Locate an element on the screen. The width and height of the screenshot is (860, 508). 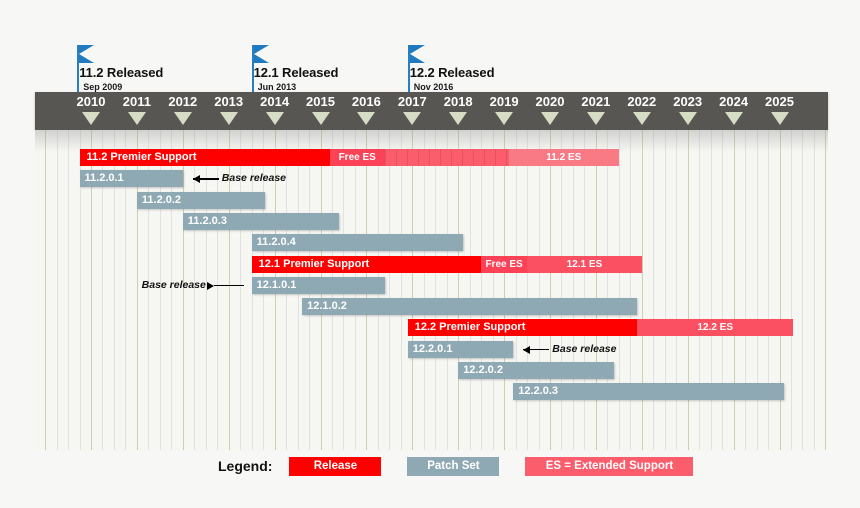
year-label: 2010 is located at coordinates (91, 101).